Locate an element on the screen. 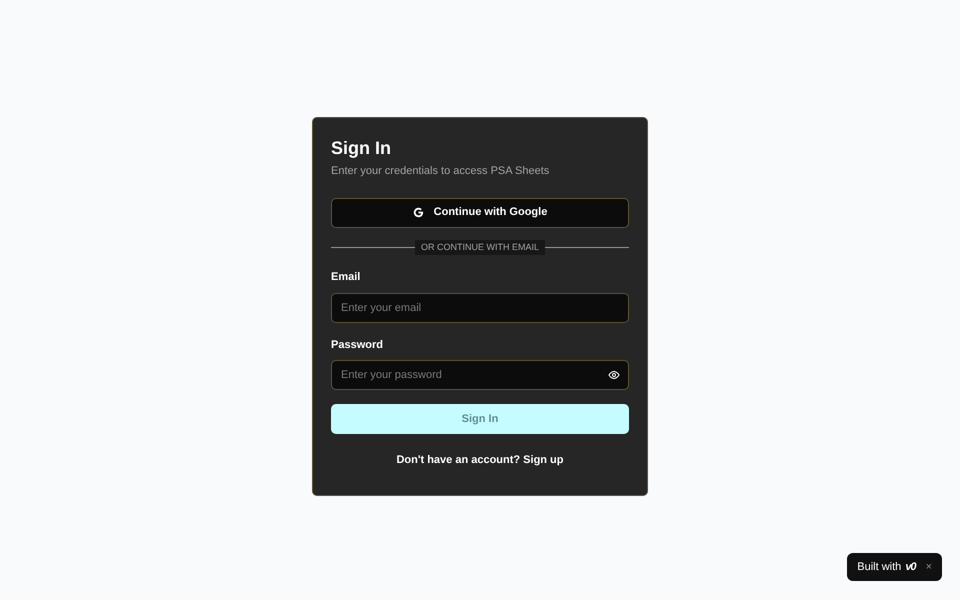 The height and width of the screenshot is (600, 960). field-label: Password is located at coordinates (357, 345).